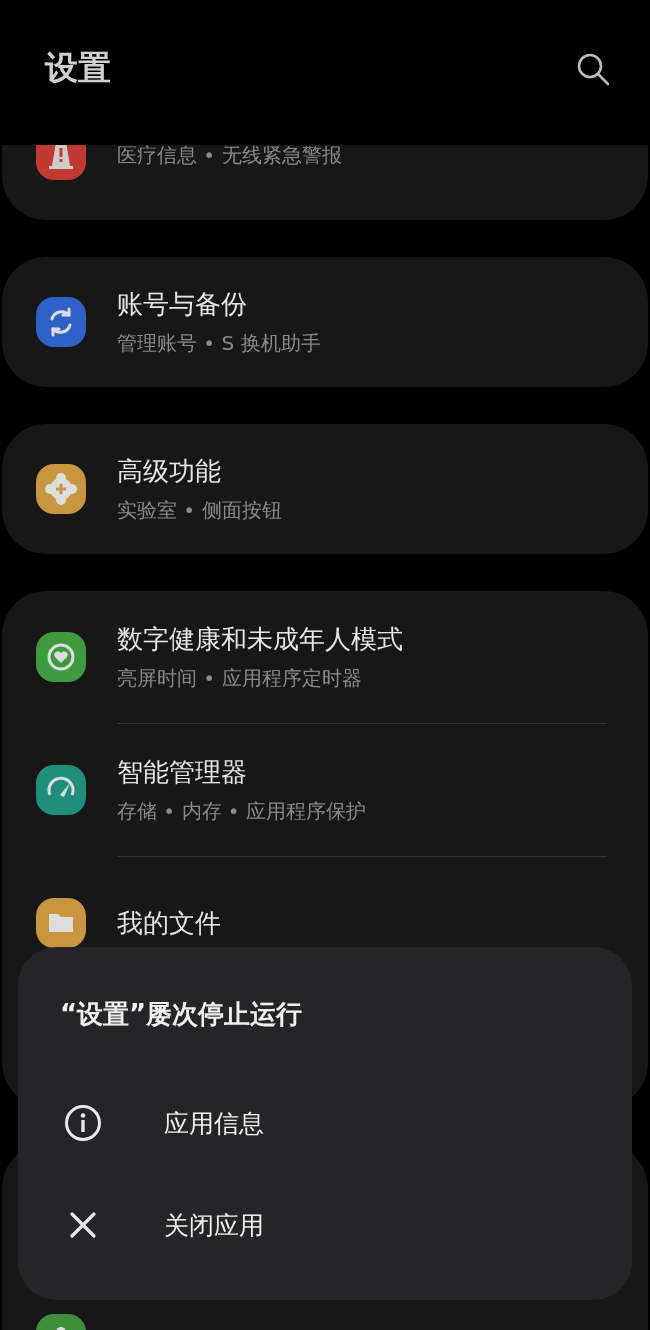 The image size is (650, 1330). What do you see at coordinates (219, 343) in the screenshot?
I see `setting-subtitle: 管理账号 • S 换机助手` at bounding box center [219, 343].